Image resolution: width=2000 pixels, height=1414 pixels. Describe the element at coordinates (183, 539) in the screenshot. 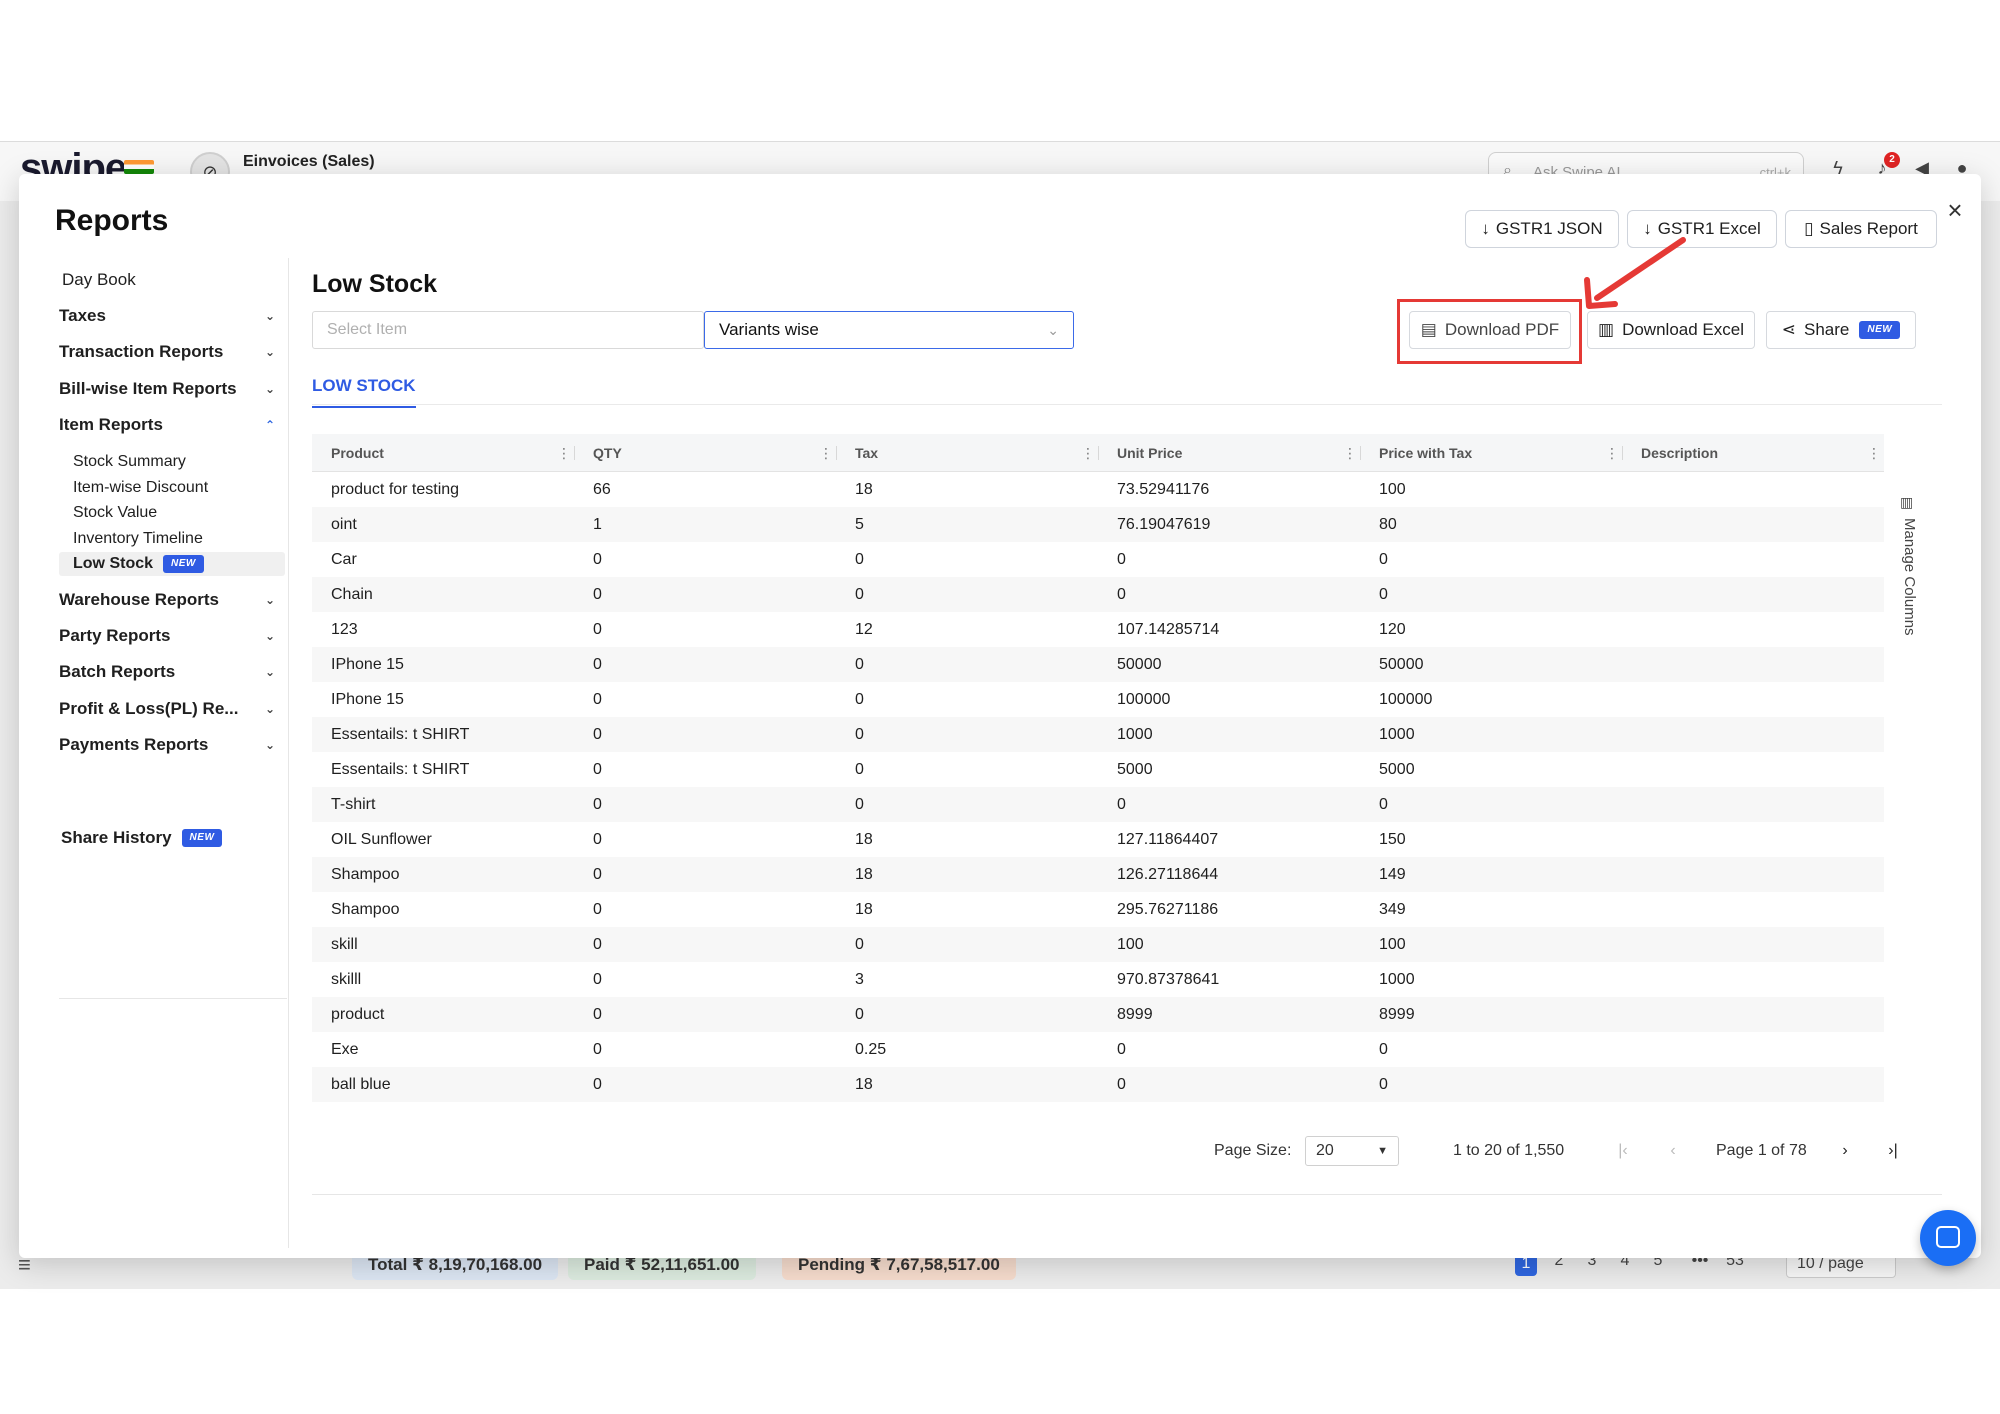

I see `sidebar-sub-inventory-timeline: Inventory Timeline` at that location.